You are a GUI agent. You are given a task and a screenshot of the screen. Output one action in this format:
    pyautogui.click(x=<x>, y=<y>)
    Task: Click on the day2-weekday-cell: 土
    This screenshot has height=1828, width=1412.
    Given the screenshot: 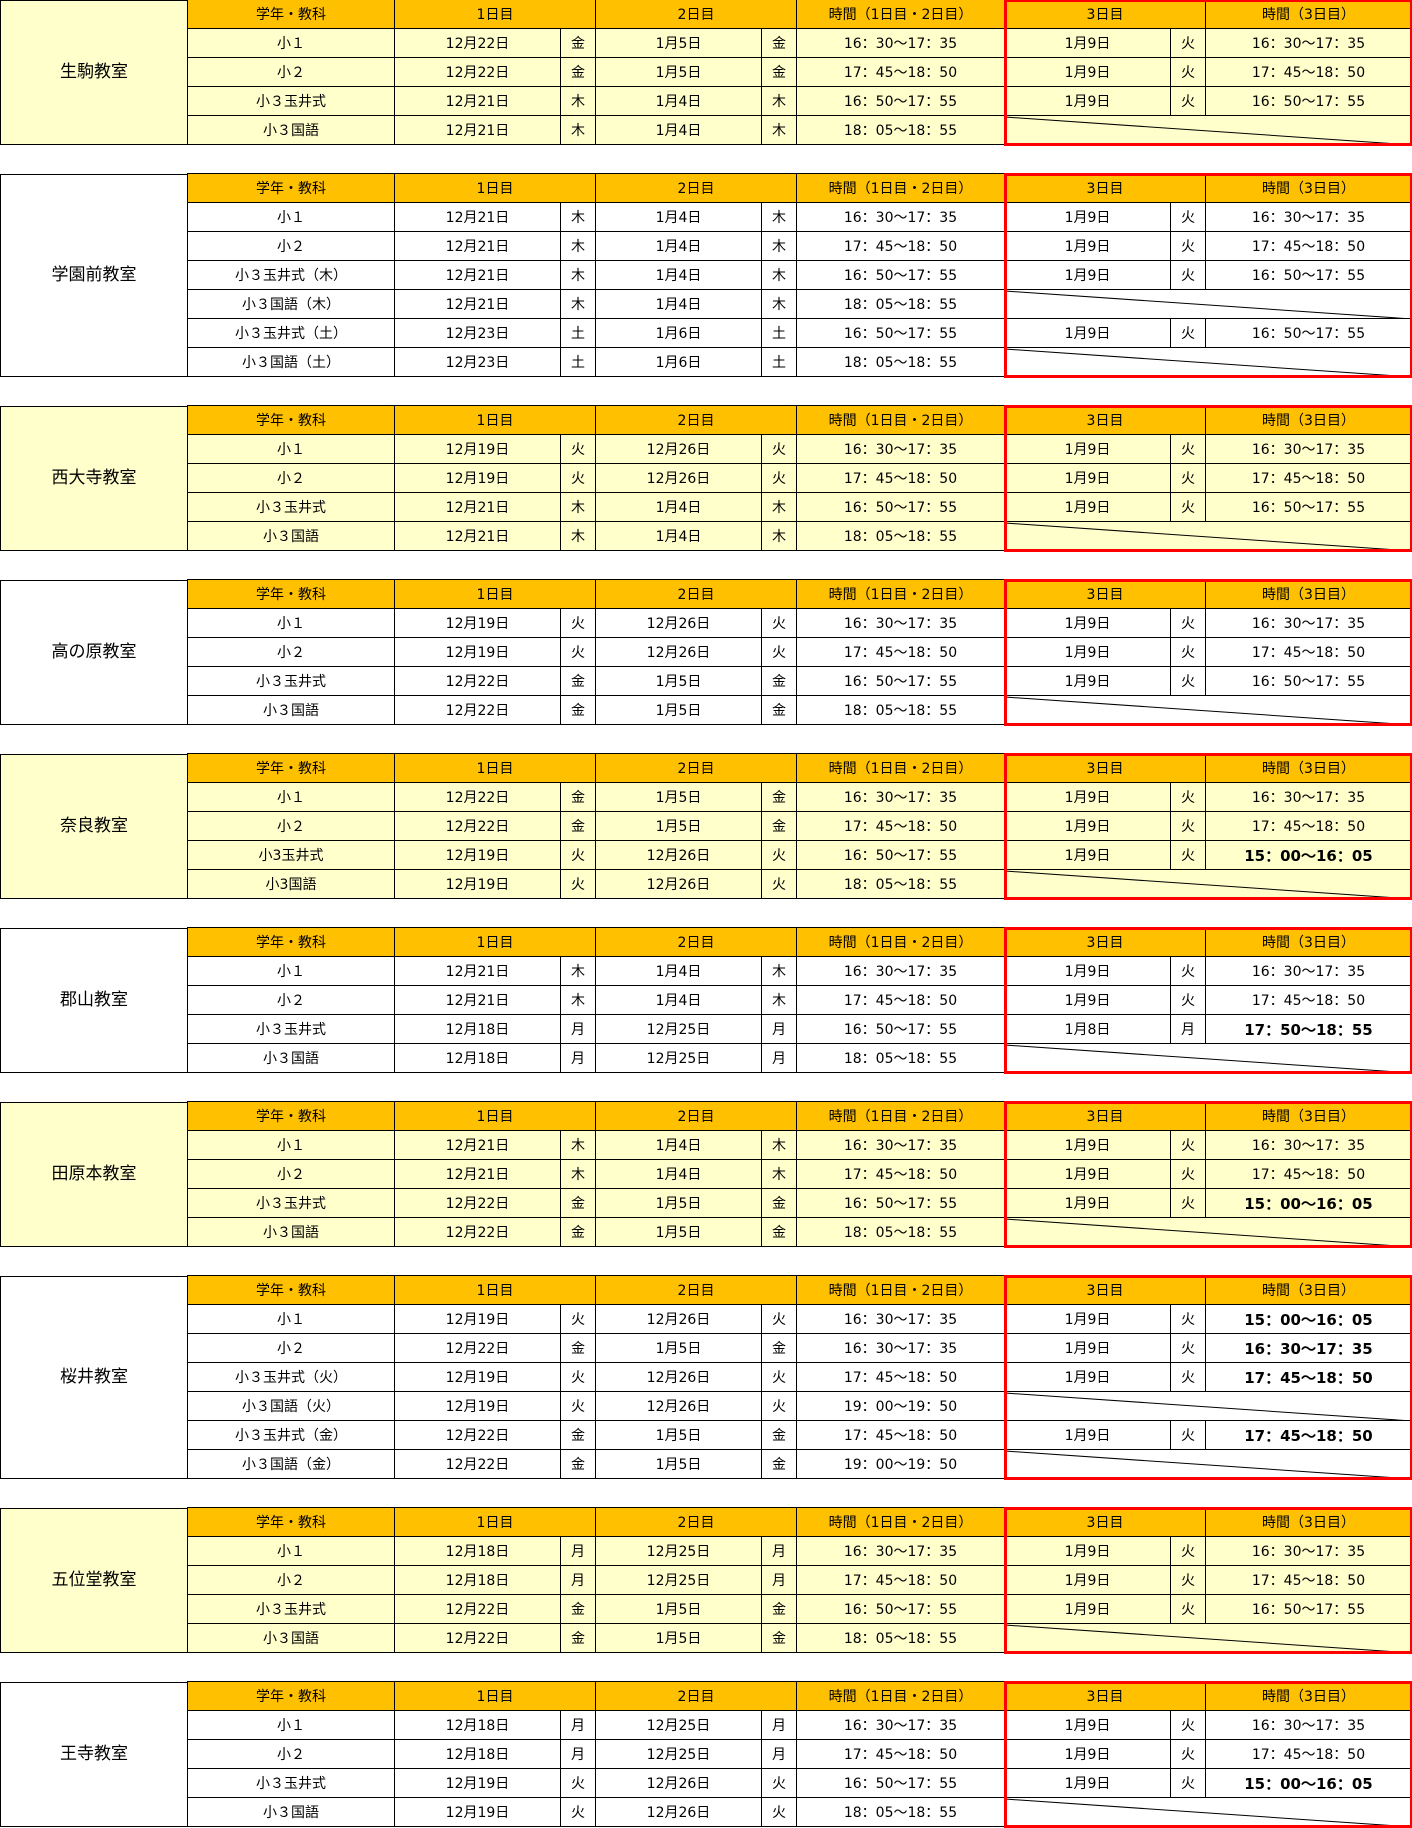 What is the action you would take?
    pyautogui.click(x=779, y=333)
    